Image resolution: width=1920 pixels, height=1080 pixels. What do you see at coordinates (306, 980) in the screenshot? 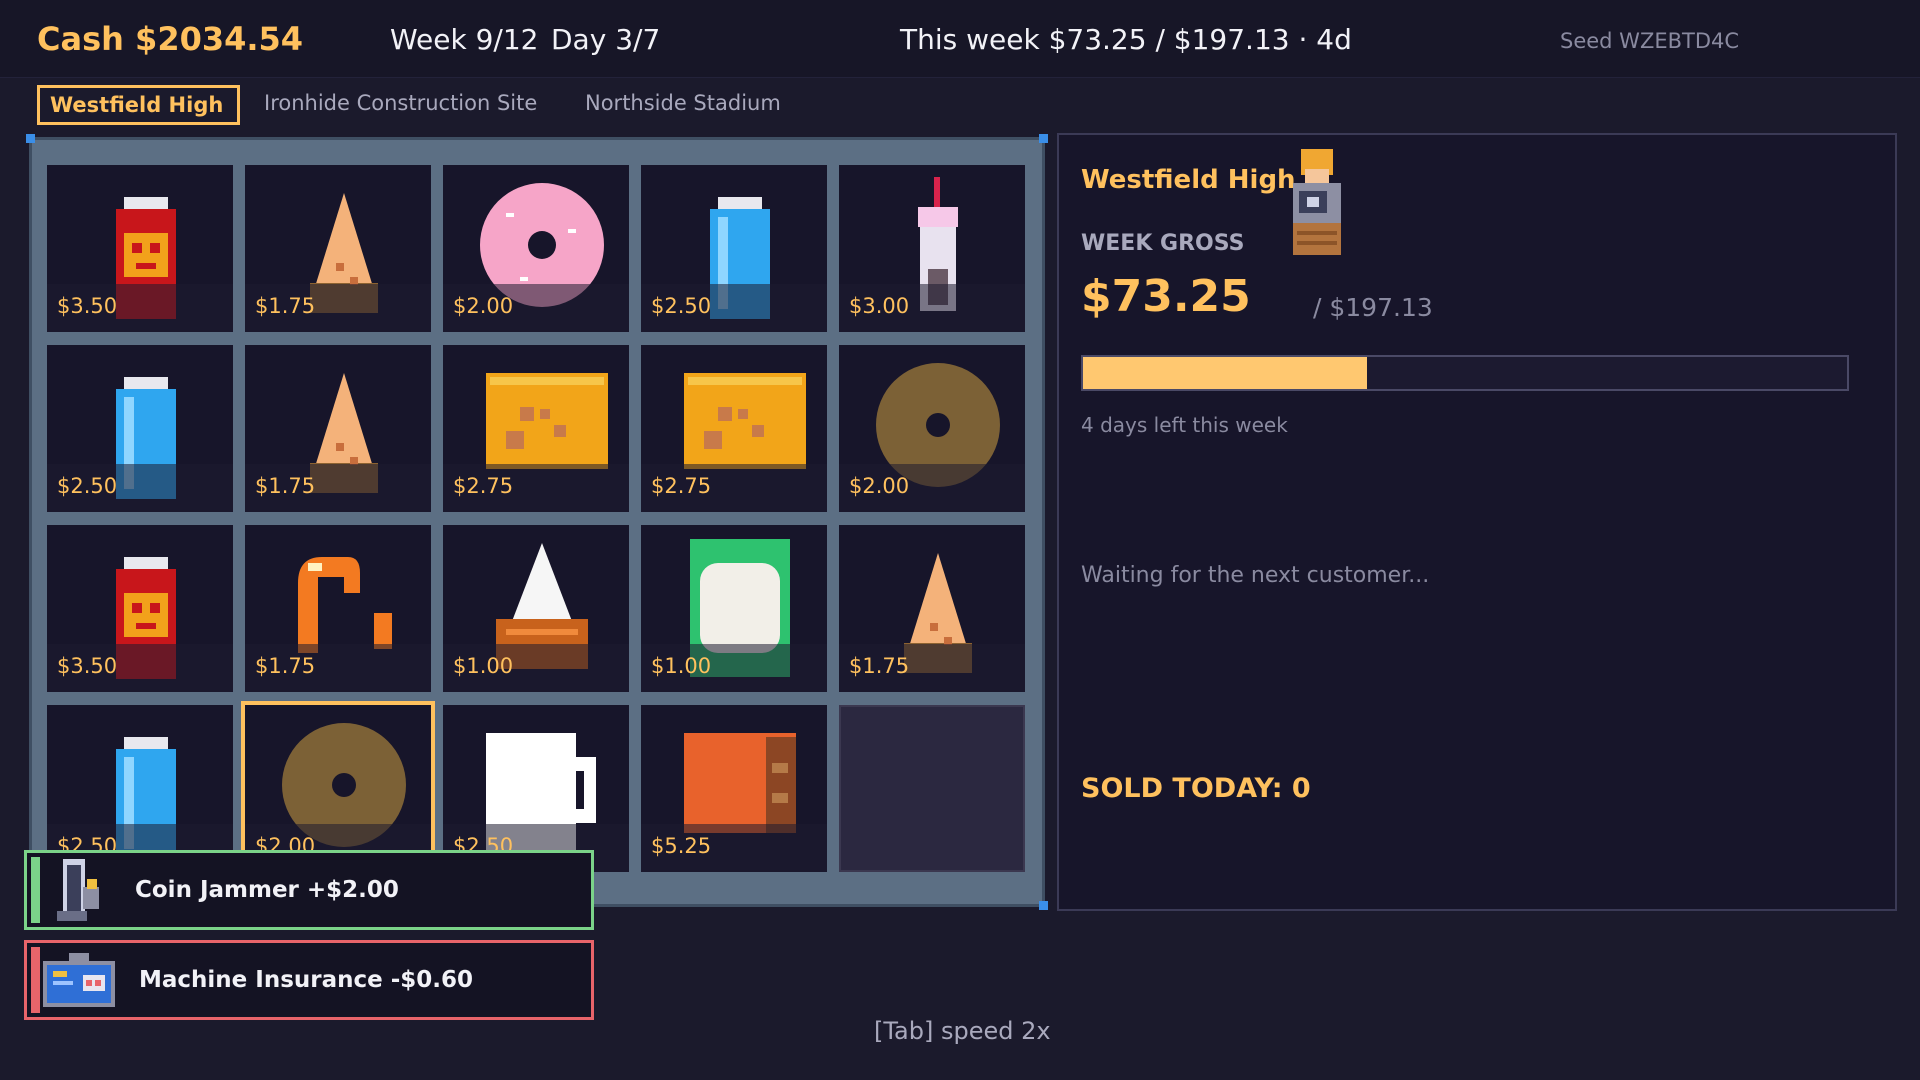
I see `machine-insurance-label: Machine Insurance -$0.60` at bounding box center [306, 980].